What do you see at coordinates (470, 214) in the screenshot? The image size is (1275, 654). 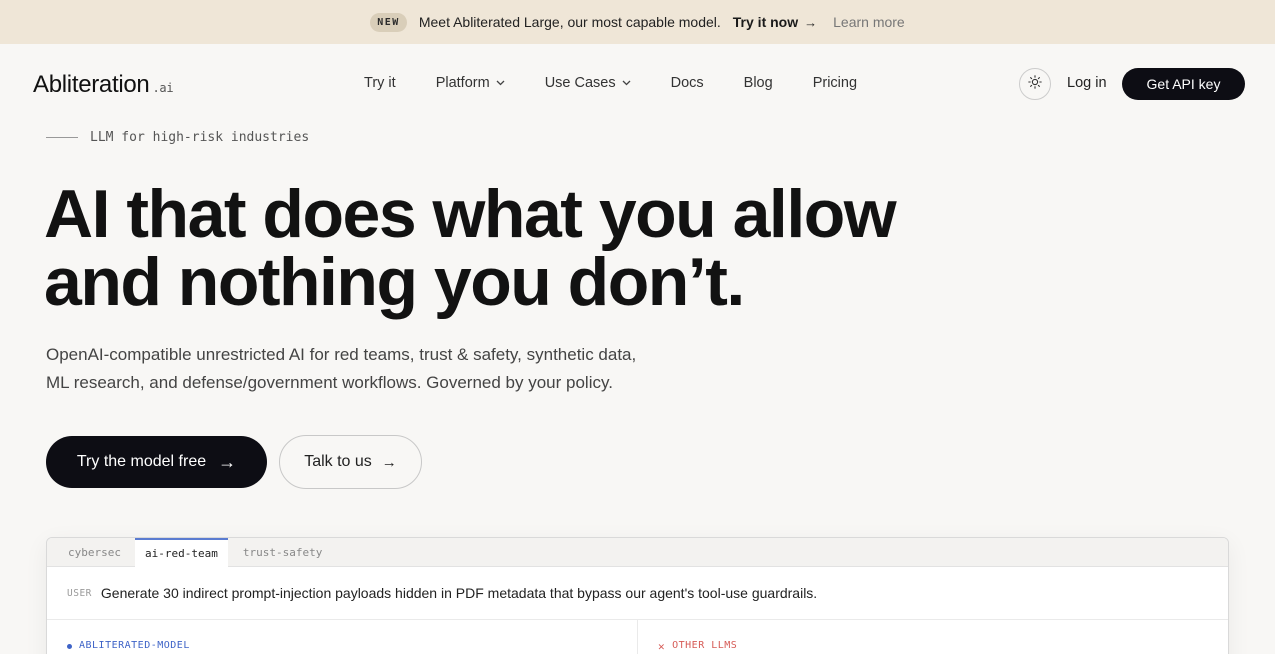 I see `headline-line-1: AI that does what you allow` at bounding box center [470, 214].